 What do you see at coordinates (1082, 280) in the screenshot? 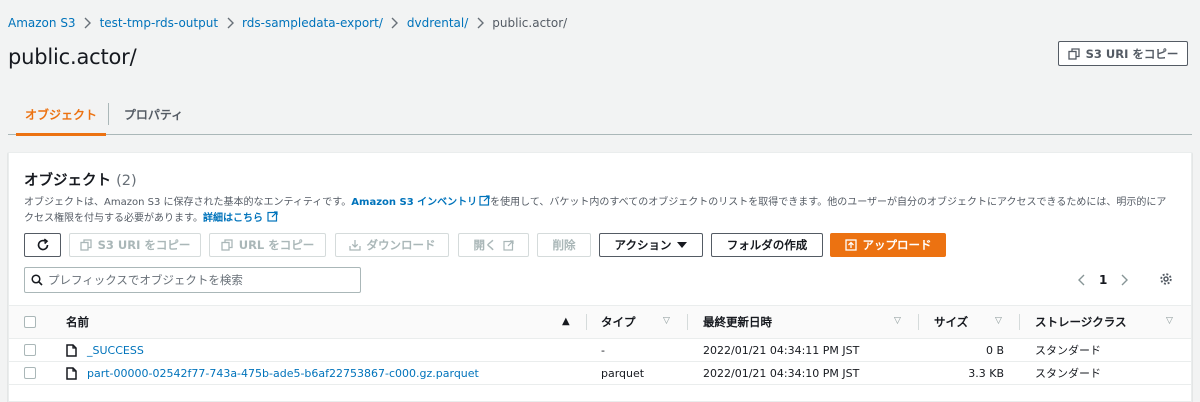
I see `previous-page-icon` at bounding box center [1082, 280].